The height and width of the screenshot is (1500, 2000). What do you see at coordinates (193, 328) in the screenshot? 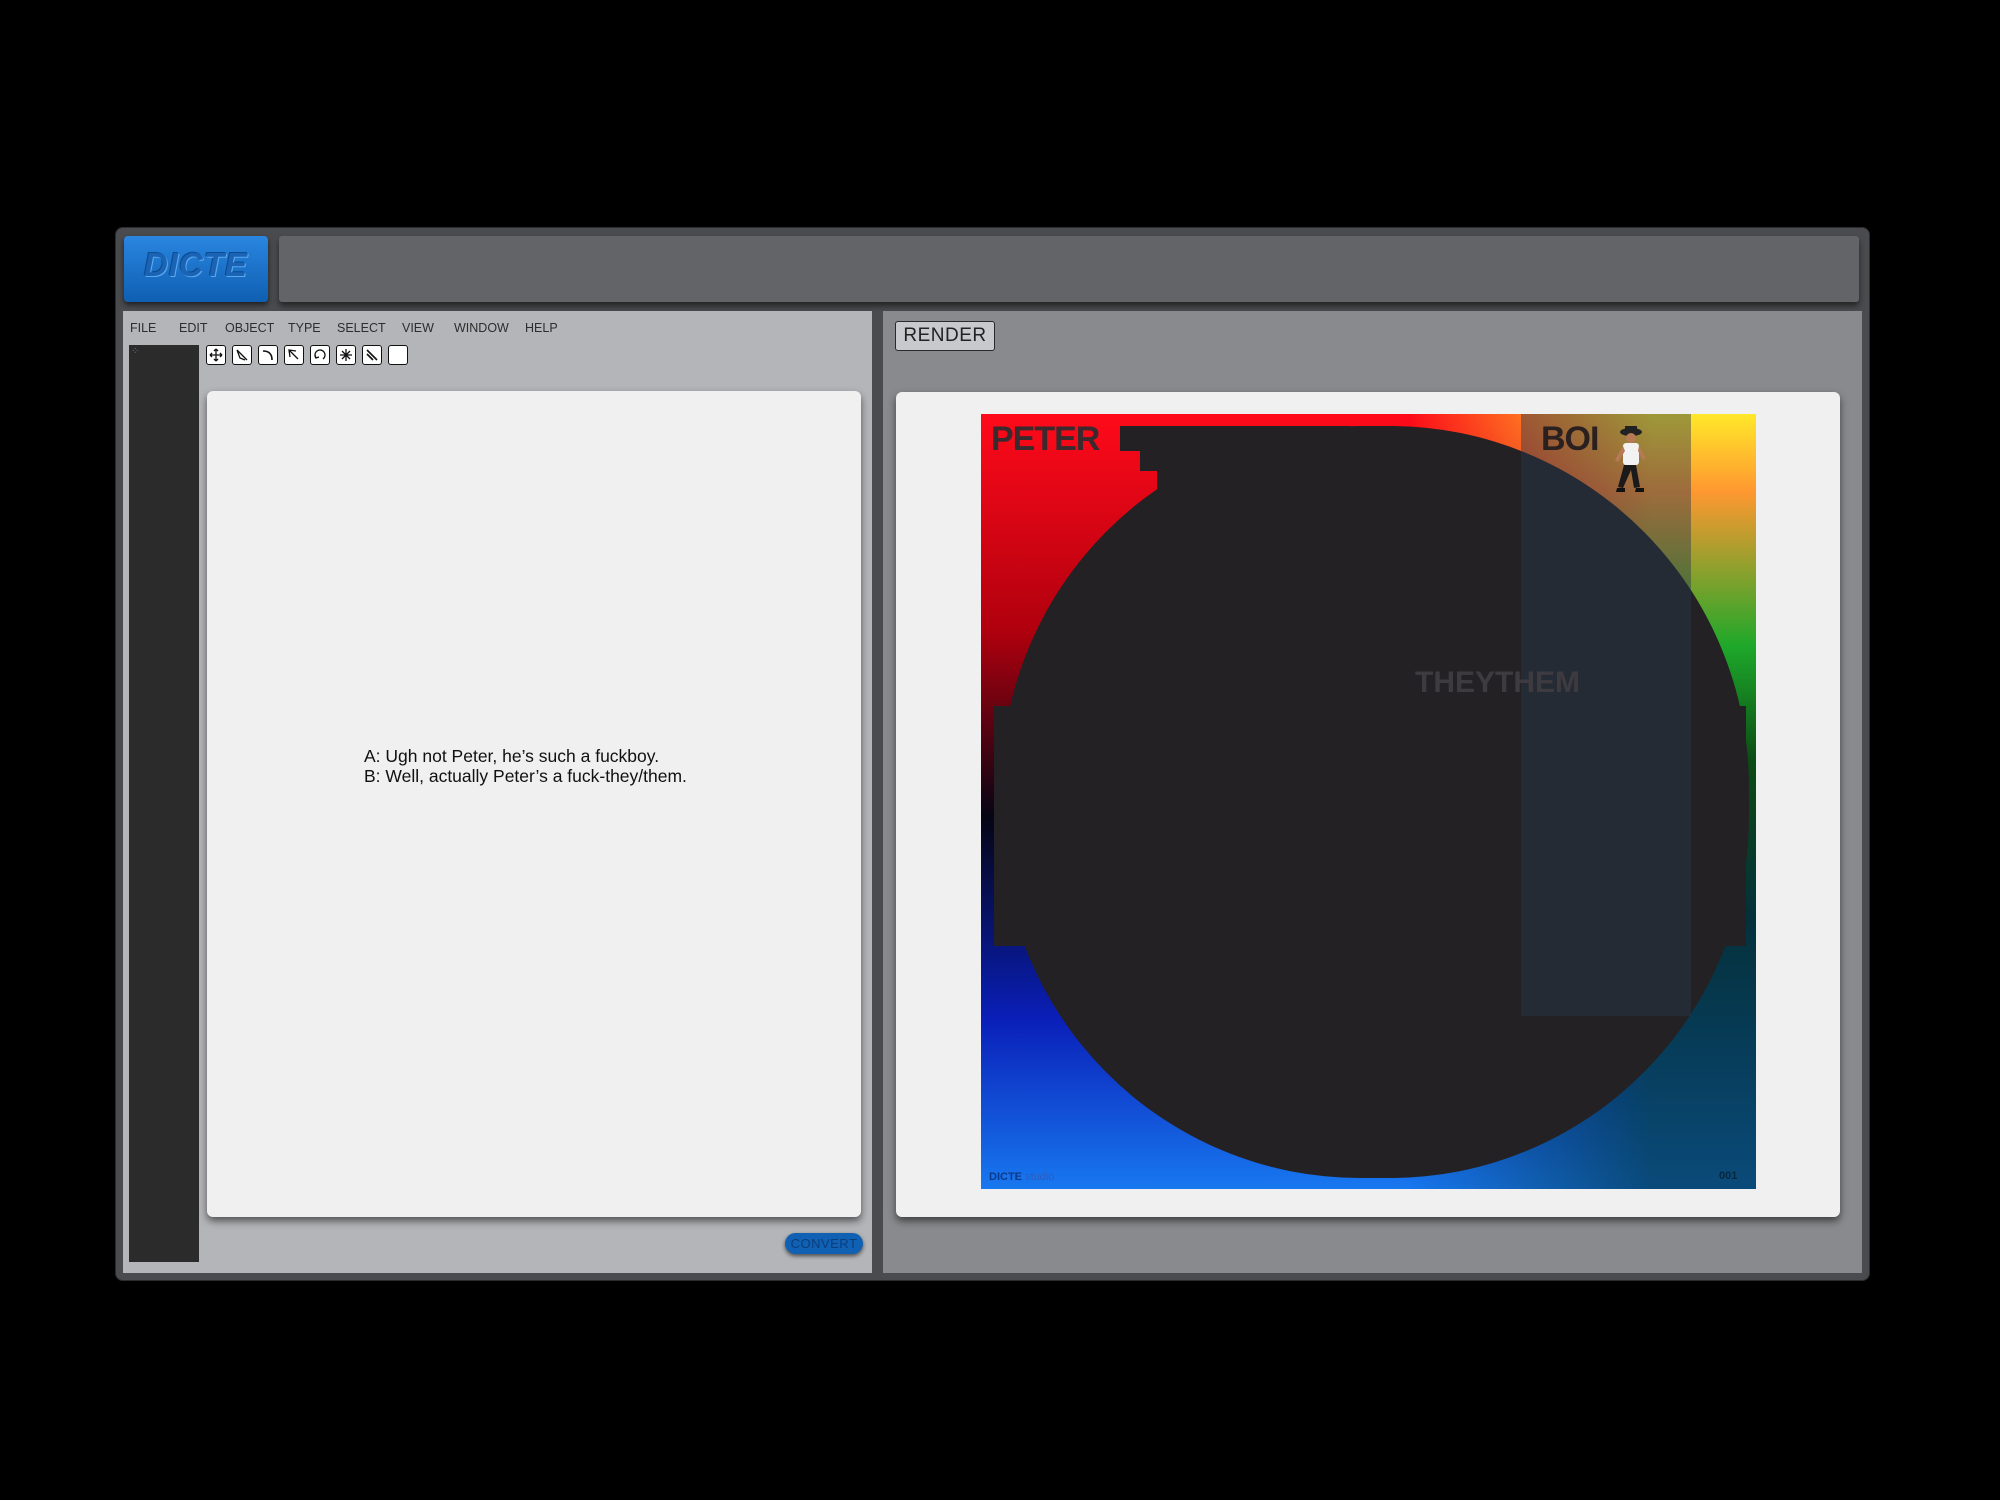
I see `menu-edit: EDIT` at bounding box center [193, 328].